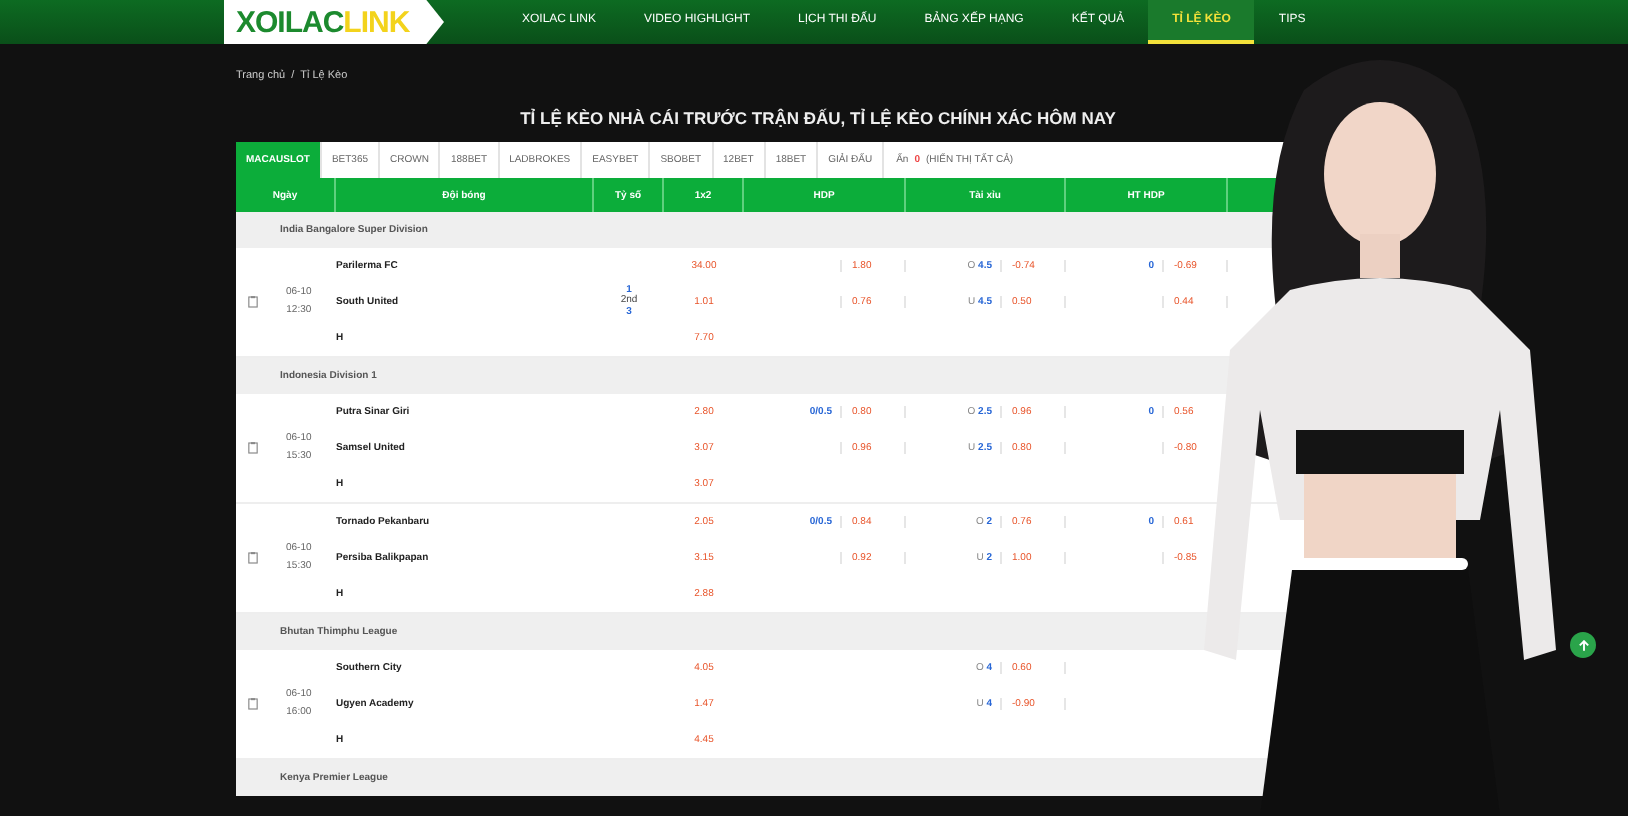 This screenshot has width=1628, height=816. What do you see at coordinates (334, 22) in the screenshot?
I see `logo: XOILACLINK` at bounding box center [334, 22].